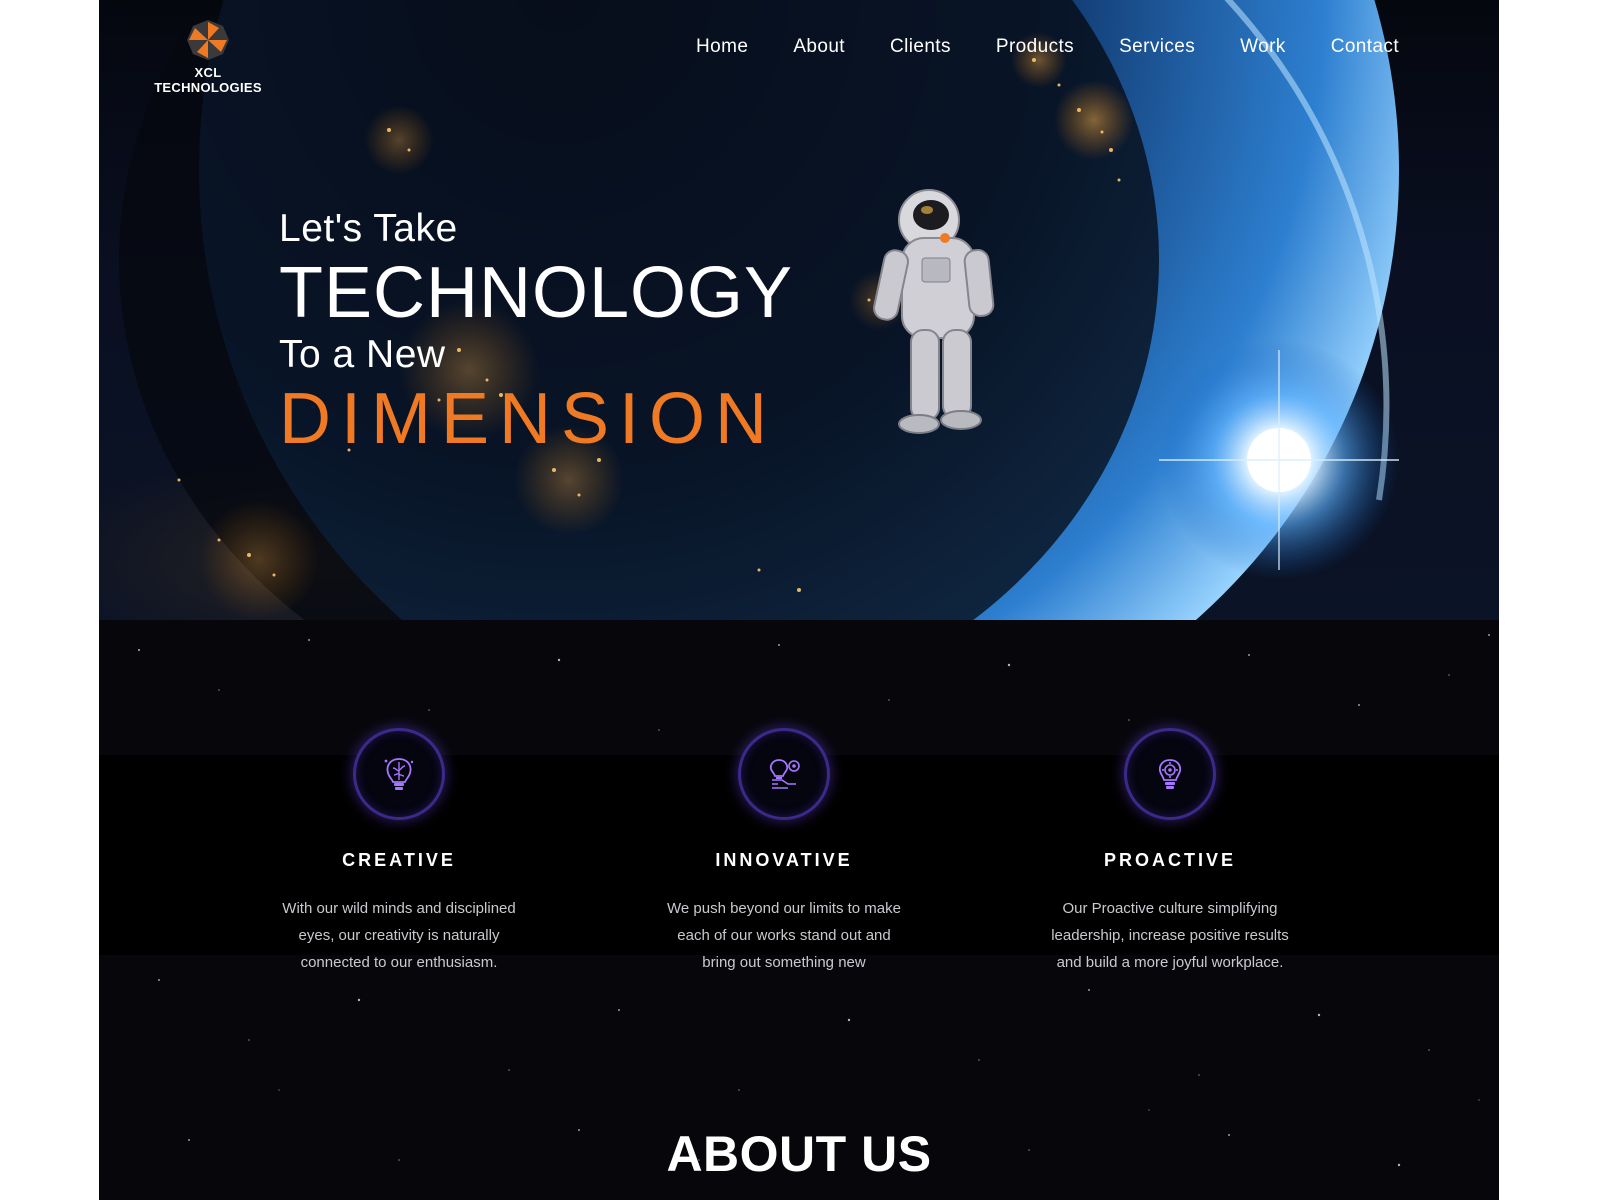  I want to click on nav-item-clients: Clients, so click(920, 47).